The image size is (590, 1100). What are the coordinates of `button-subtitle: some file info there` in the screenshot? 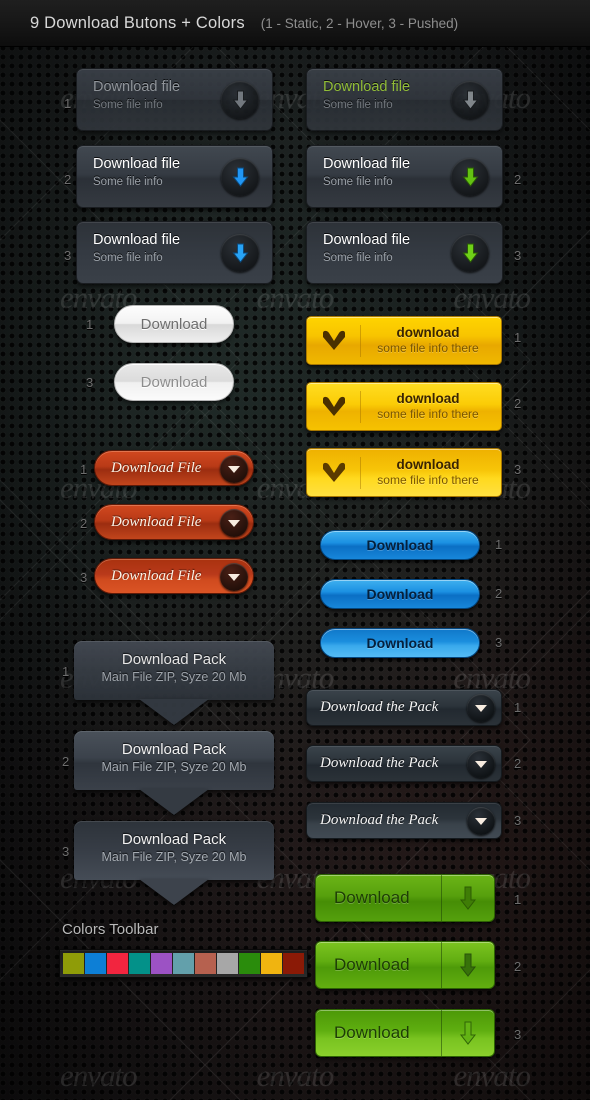 It's located at (428, 348).